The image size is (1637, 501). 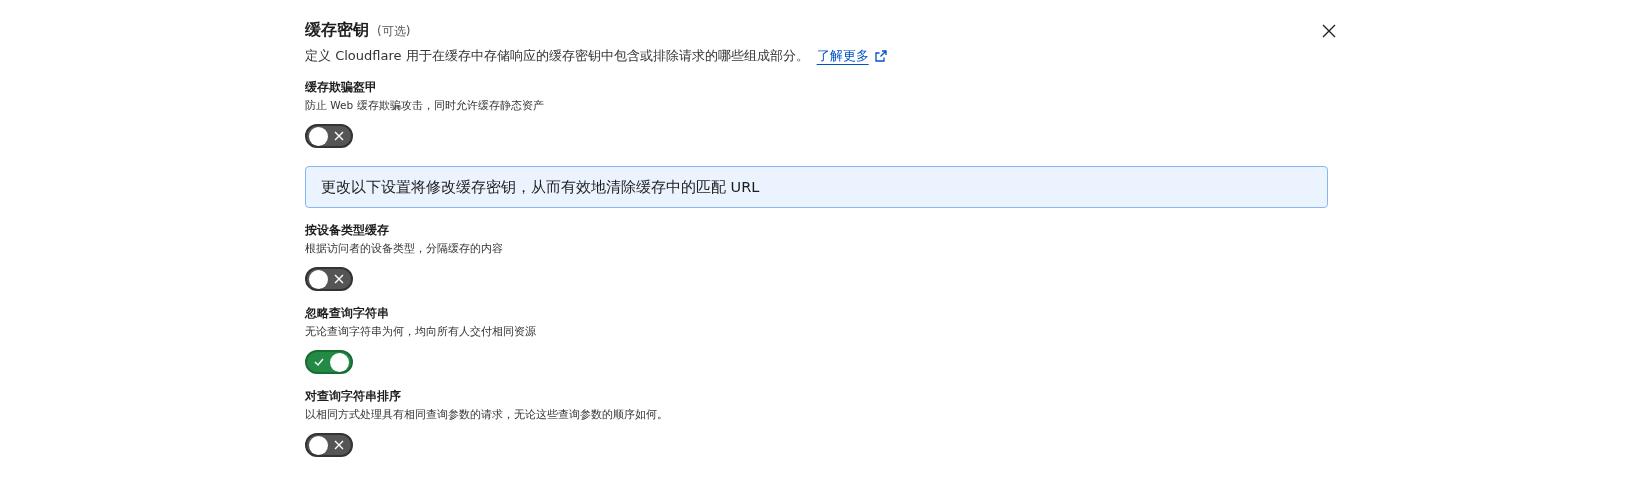 I want to click on panel-description: 定义 Cloudflare 用于在缓存中存储响应的缓存密钥中包含或排除请求的哪些组成部分。, so click(x=557, y=56).